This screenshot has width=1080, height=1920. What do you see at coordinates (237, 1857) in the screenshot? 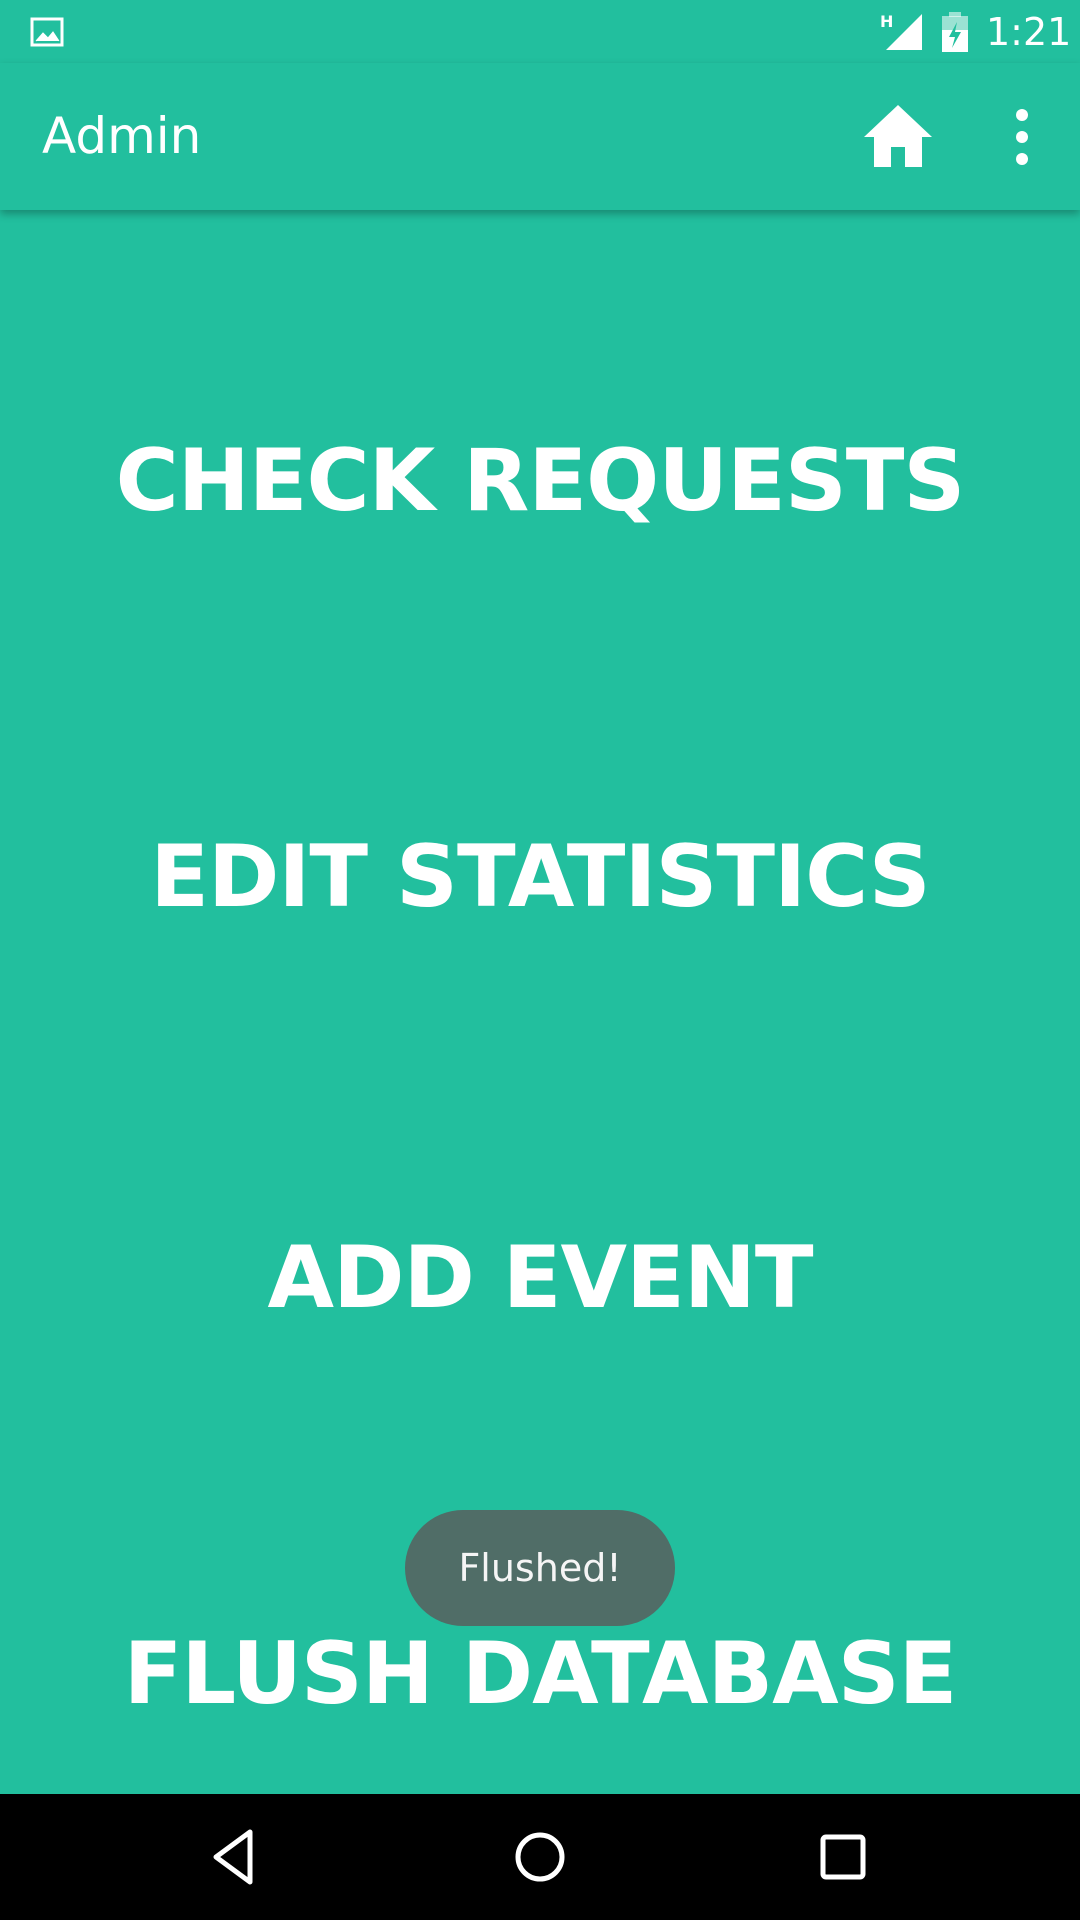
I see `back-icon` at bounding box center [237, 1857].